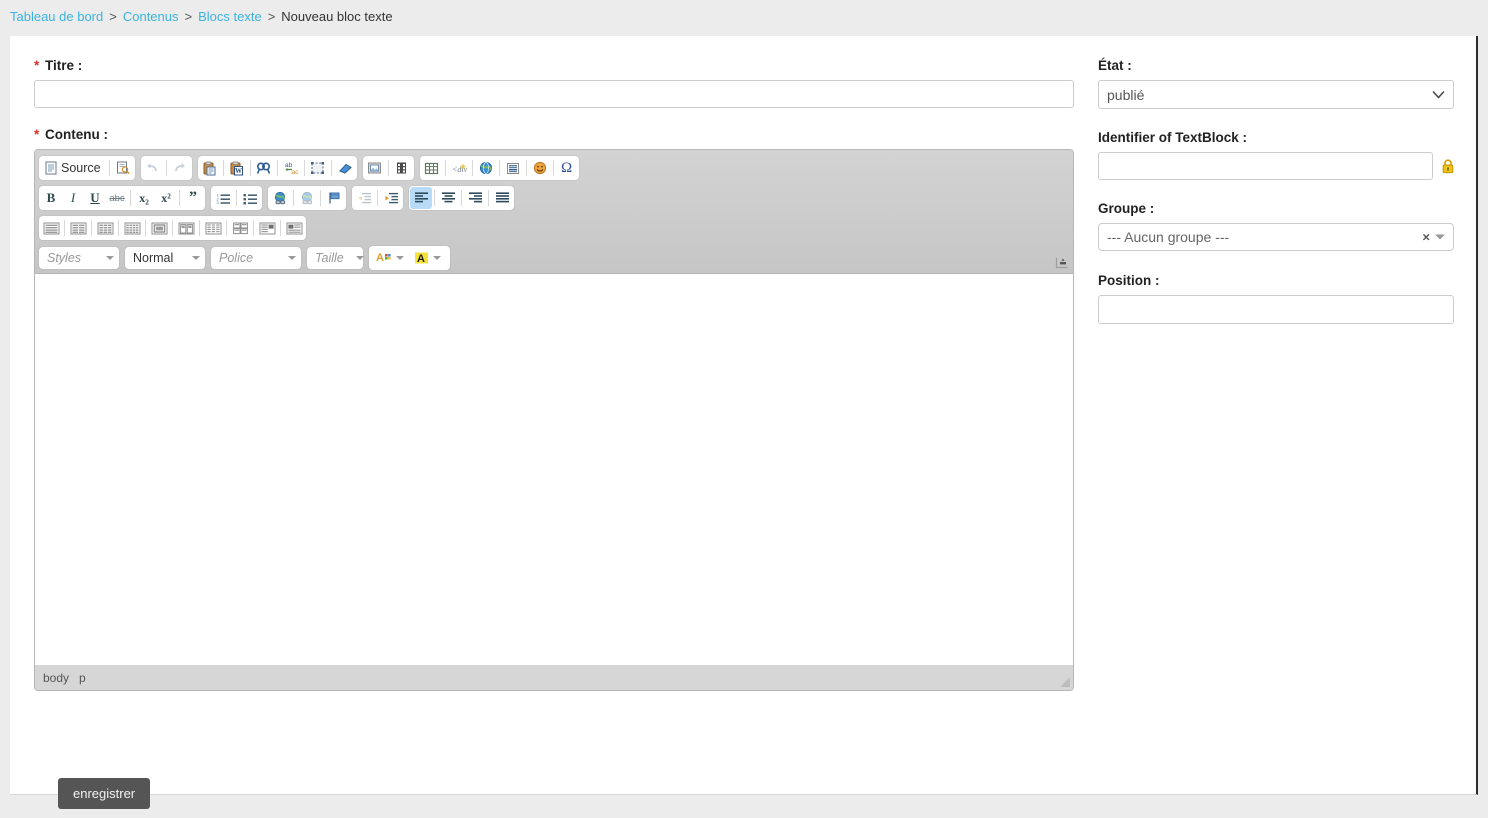  What do you see at coordinates (513, 168) in the screenshot?
I see `horizontal-rule-button` at bounding box center [513, 168].